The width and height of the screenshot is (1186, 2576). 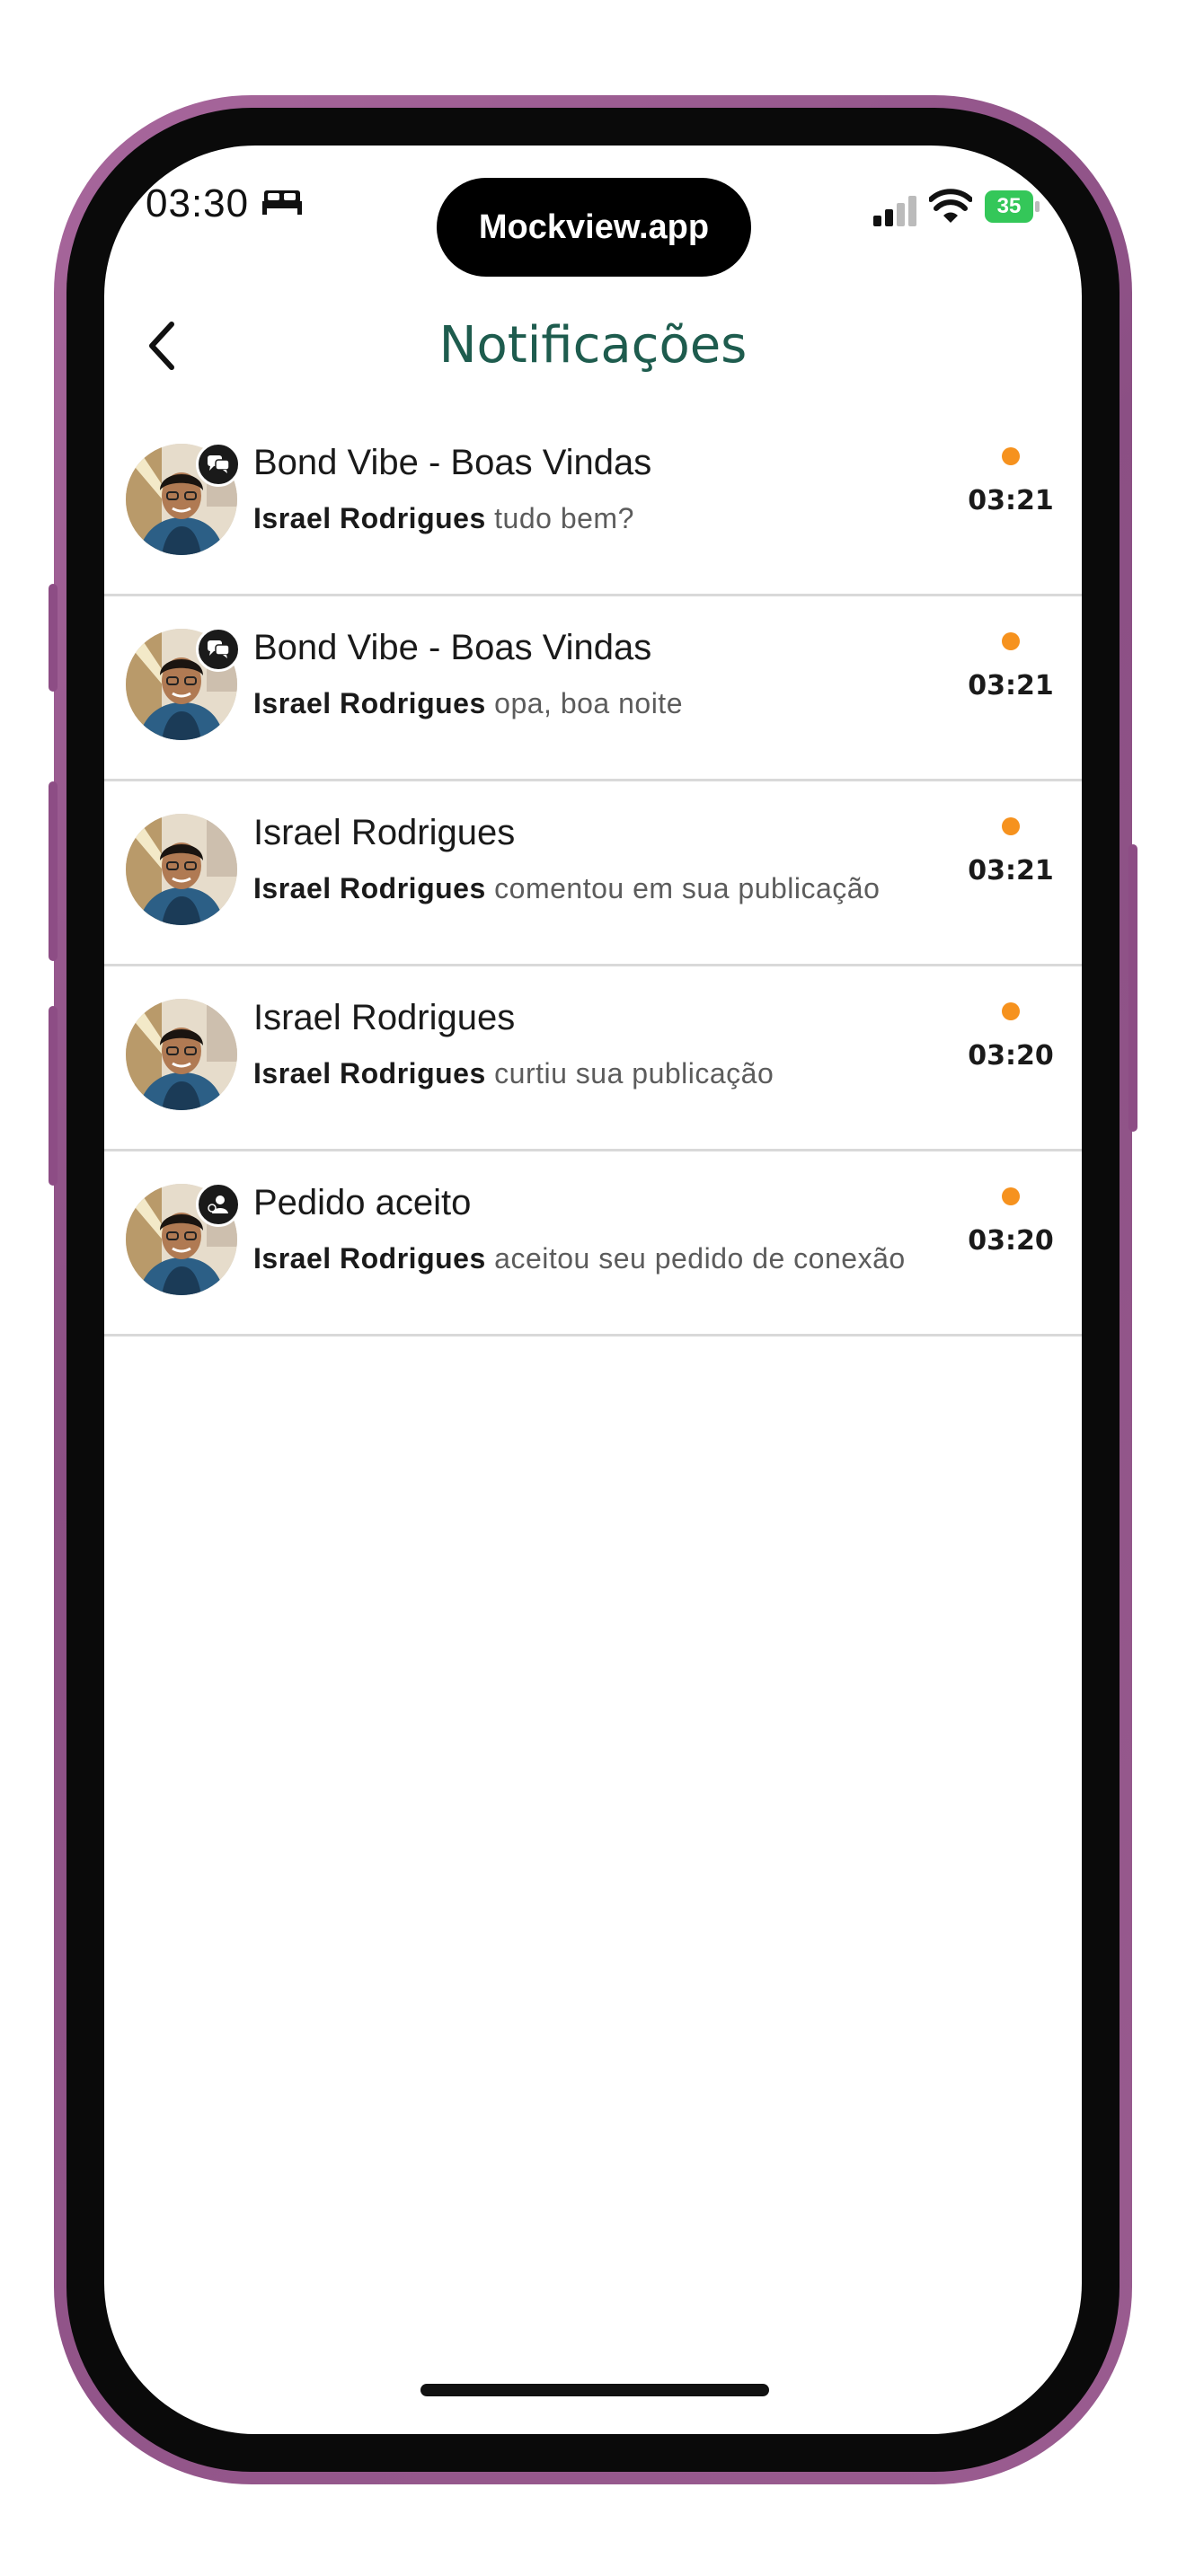 I want to click on notification-title: Pedido aceito, so click(x=362, y=1202).